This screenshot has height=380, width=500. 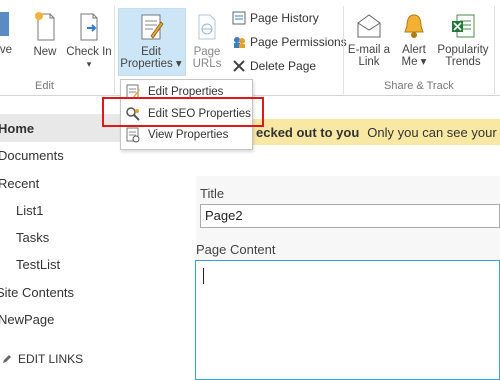 I want to click on nav-item-newpage: NewPage, so click(x=27, y=319).